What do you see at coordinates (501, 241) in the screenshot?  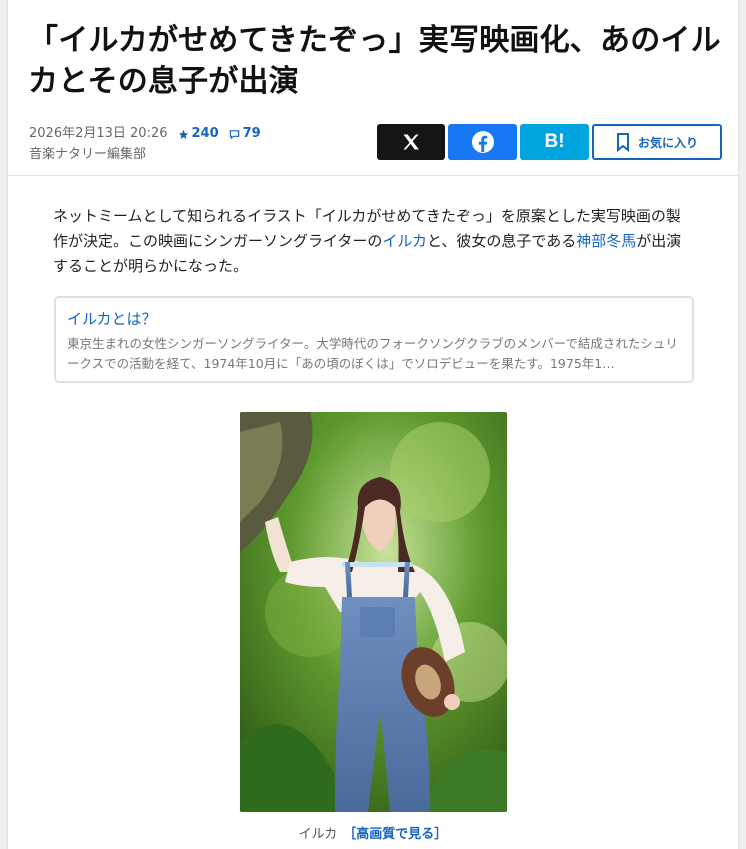 I see `lead-text-2: と、彼女の息子である` at bounding box center [501, 241].